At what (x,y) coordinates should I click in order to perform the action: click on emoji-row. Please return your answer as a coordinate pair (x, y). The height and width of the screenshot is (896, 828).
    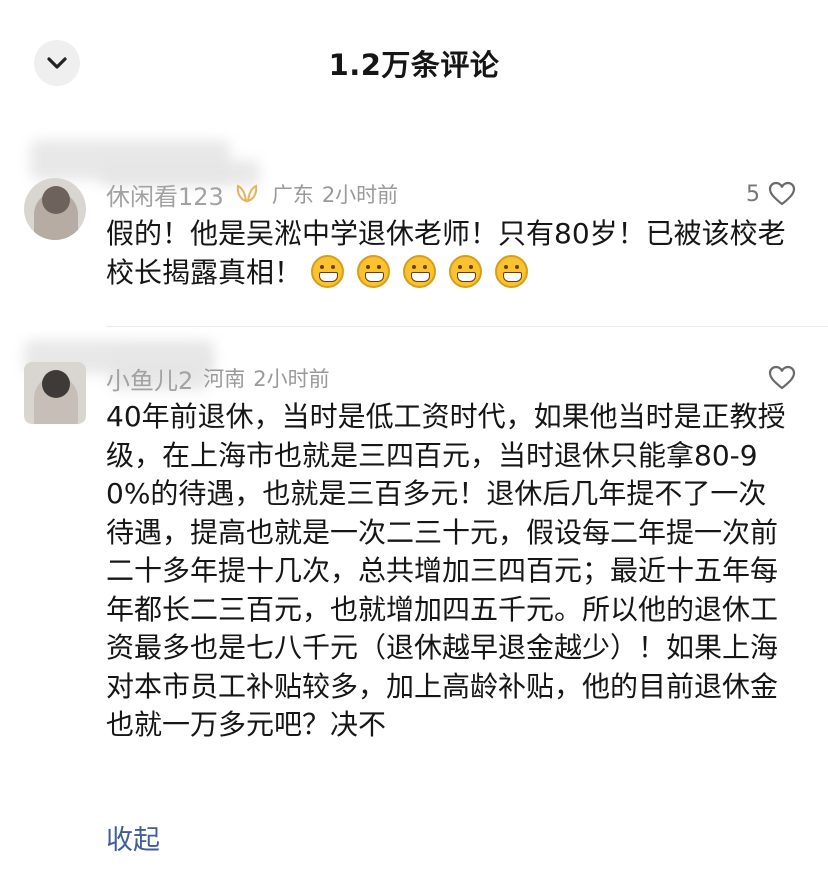
    Looking at the image, I should click on (421, 271).